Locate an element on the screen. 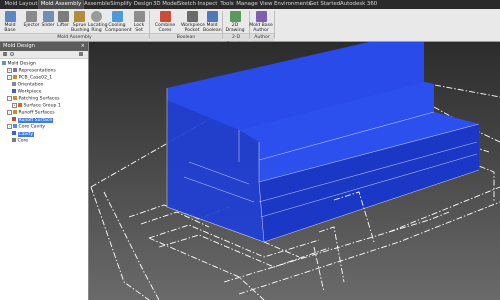 The width and height of the screenshot is (500, 300). filter-icon is located at coordinates (5, 54).